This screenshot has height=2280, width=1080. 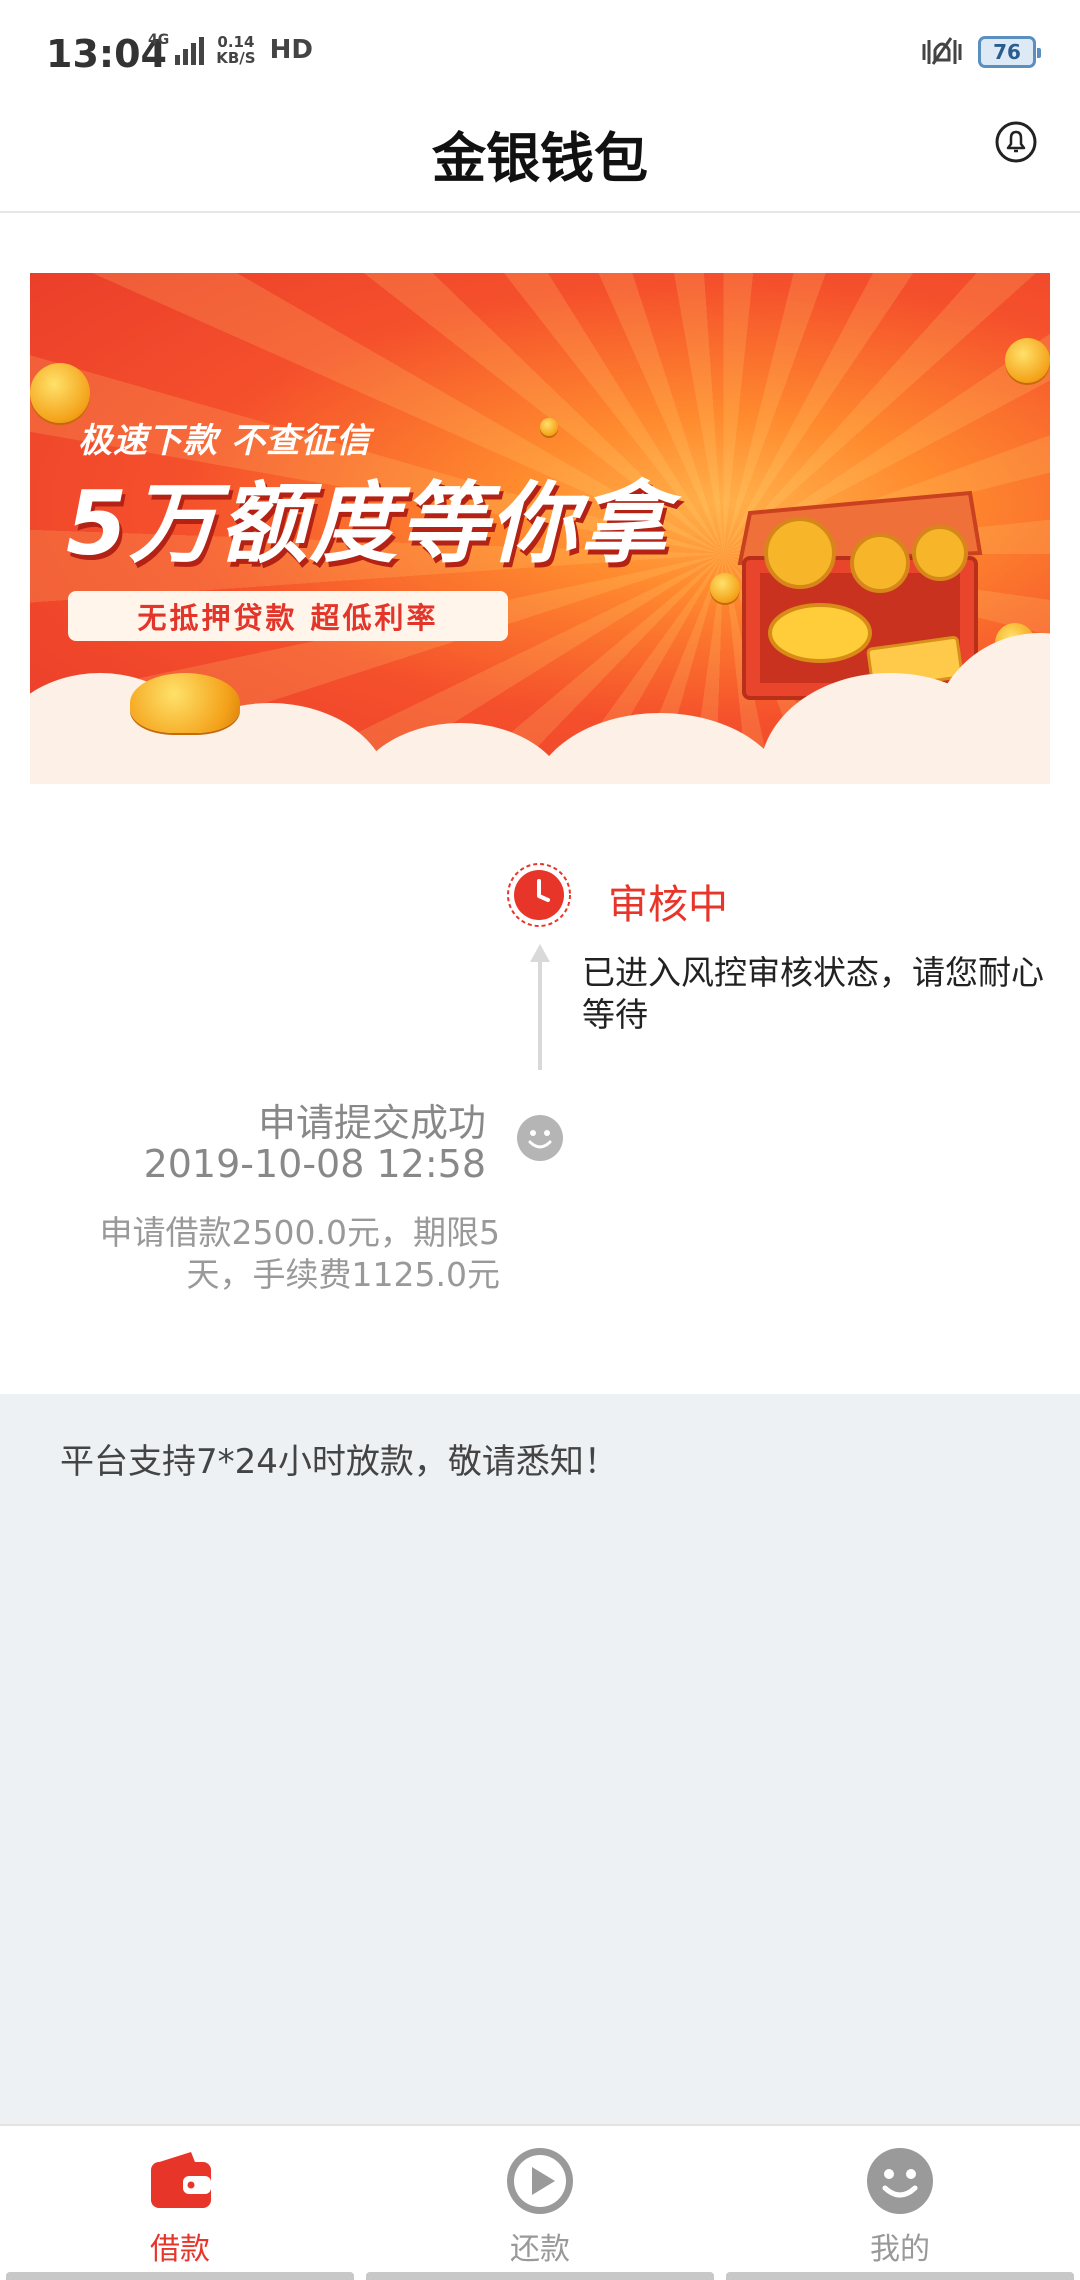 What do you see at coordinates (540, 50) in the screenshot?
I see `status-bar: 13:04 4G 0.14 KB/S HD 76` at bounding box center [540, 50].